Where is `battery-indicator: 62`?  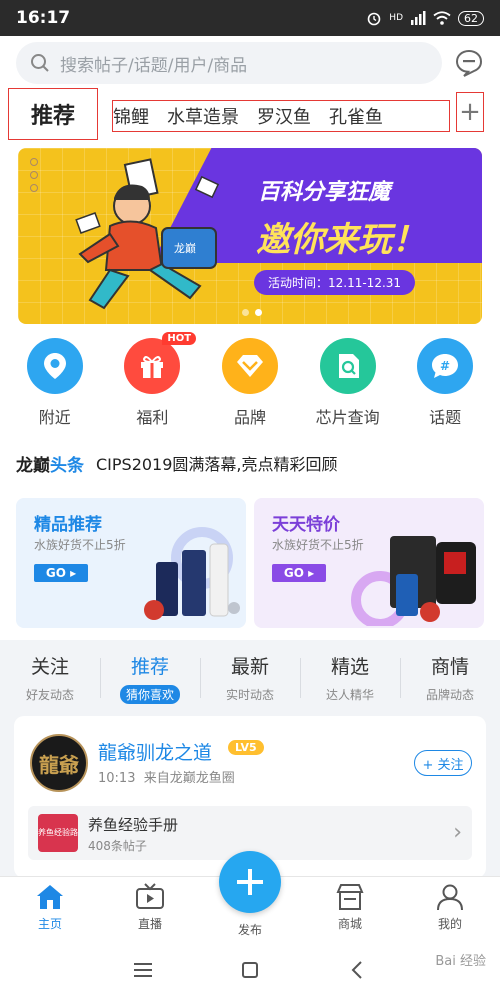
battery-indicator: 62 is located at coordinates (471, 18).